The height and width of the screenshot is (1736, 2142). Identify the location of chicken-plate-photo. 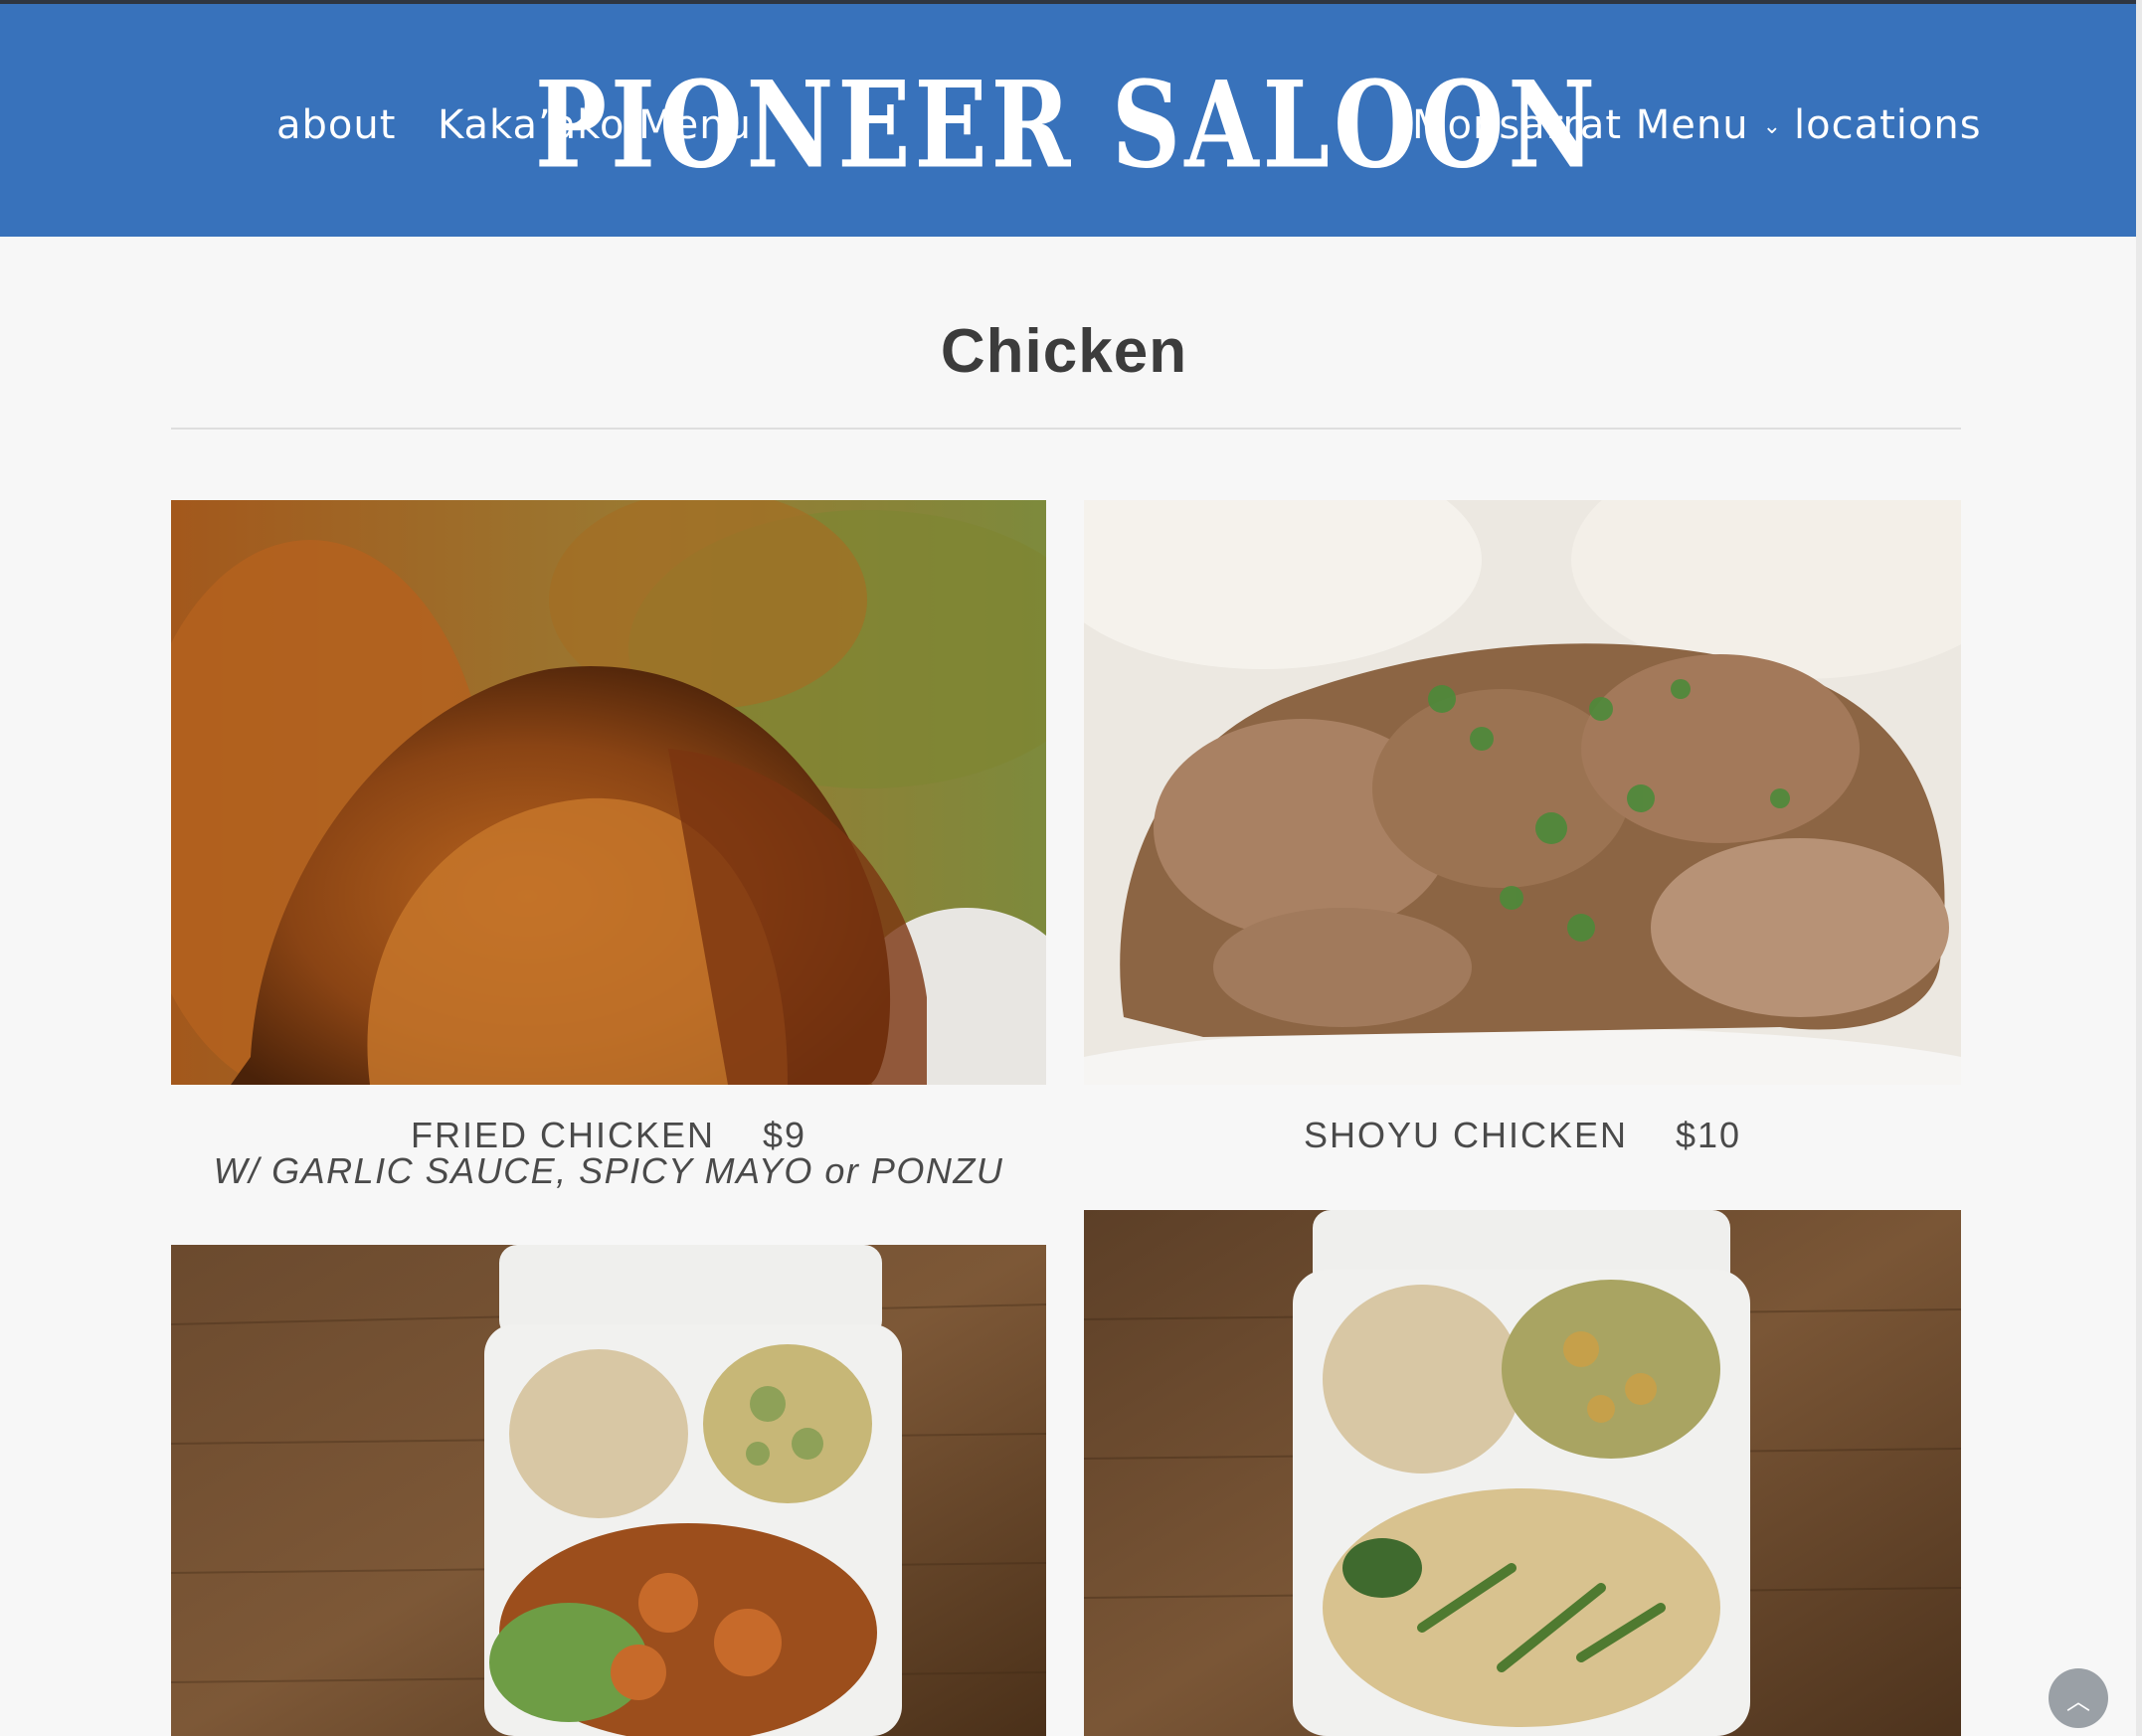
(608, 1491).